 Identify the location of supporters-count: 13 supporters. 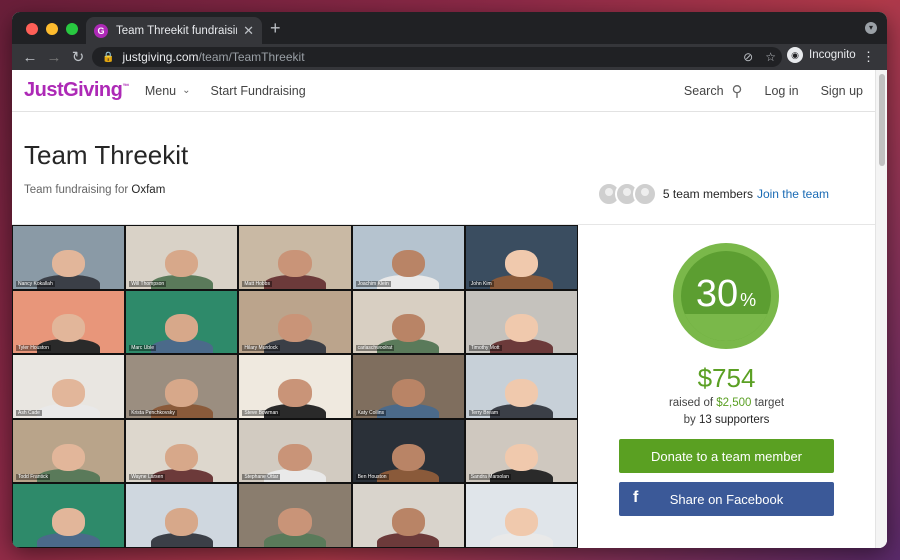
(734, 420).